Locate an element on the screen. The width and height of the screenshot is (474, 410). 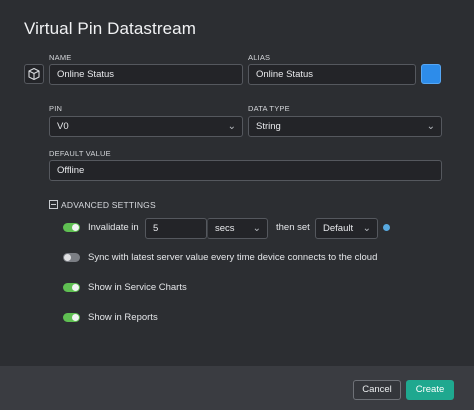
data-type-select: String ⌄ is located at coordinates (345, 126).